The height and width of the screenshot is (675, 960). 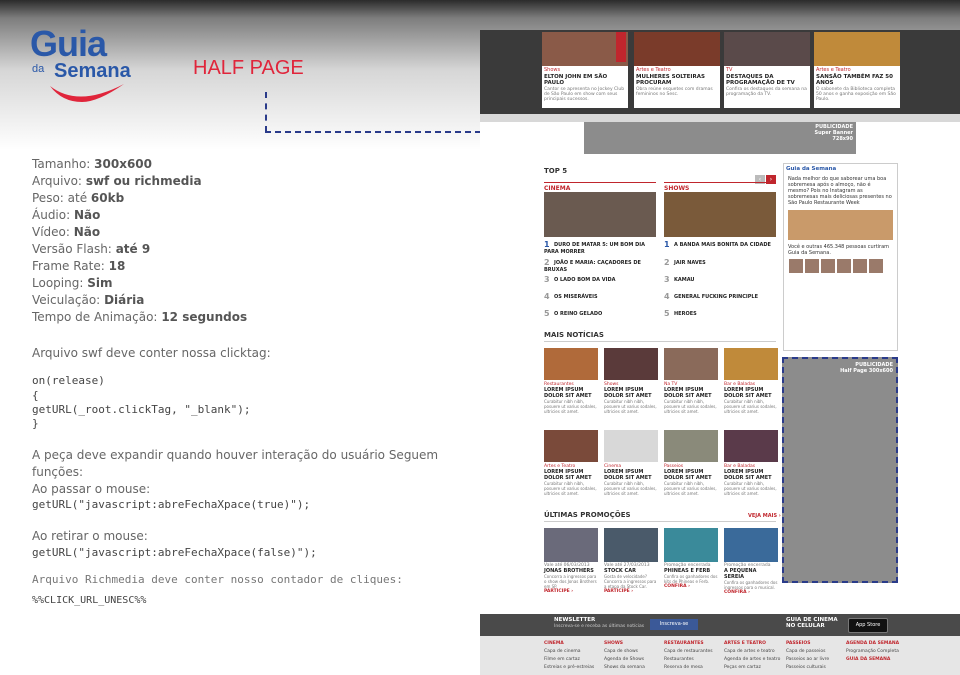 I want to click on shows-rank-item: 2 JAIR NAVES, so click(x=720, y=262).